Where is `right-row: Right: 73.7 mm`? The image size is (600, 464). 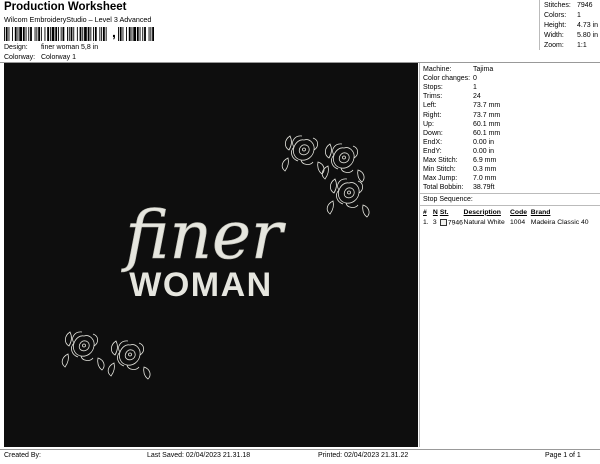 right-row: Right: 73.7 mm is located at coordinates (462, 115).